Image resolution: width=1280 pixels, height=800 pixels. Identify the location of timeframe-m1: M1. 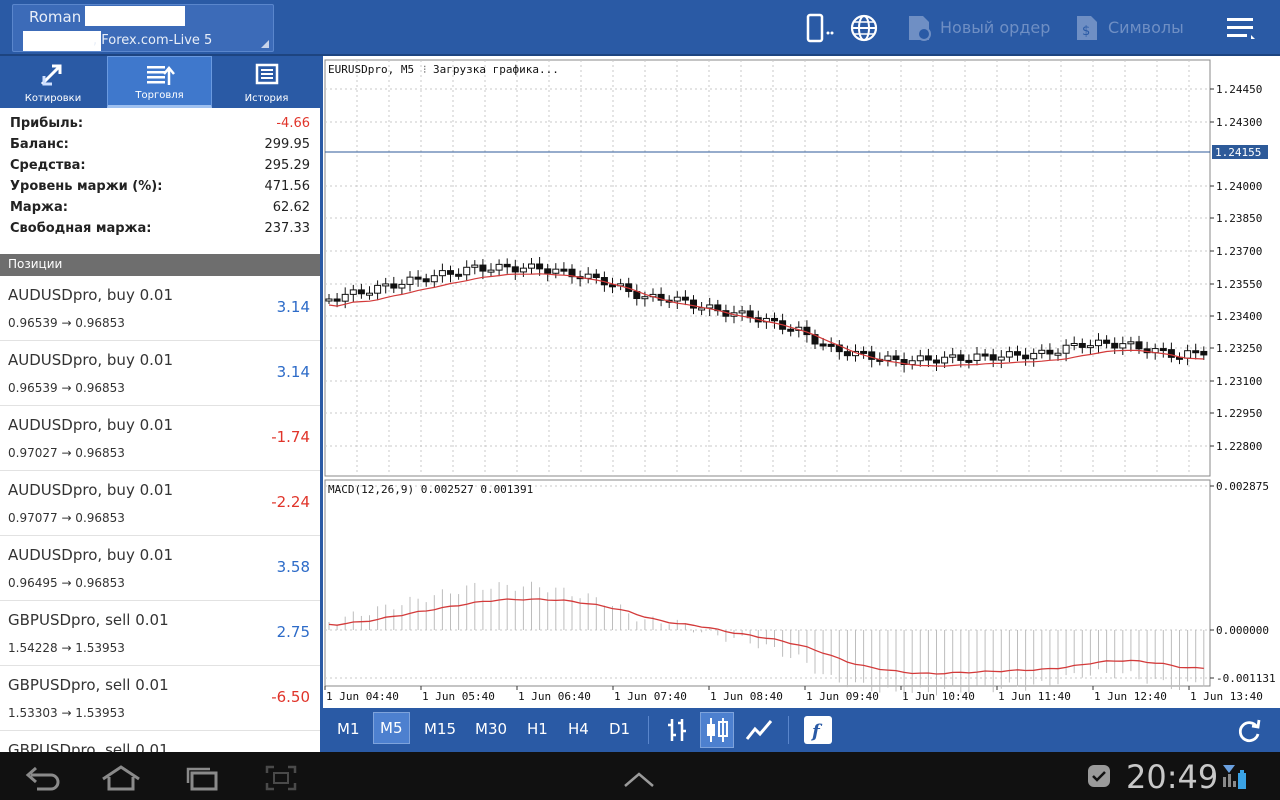
(348, 729).